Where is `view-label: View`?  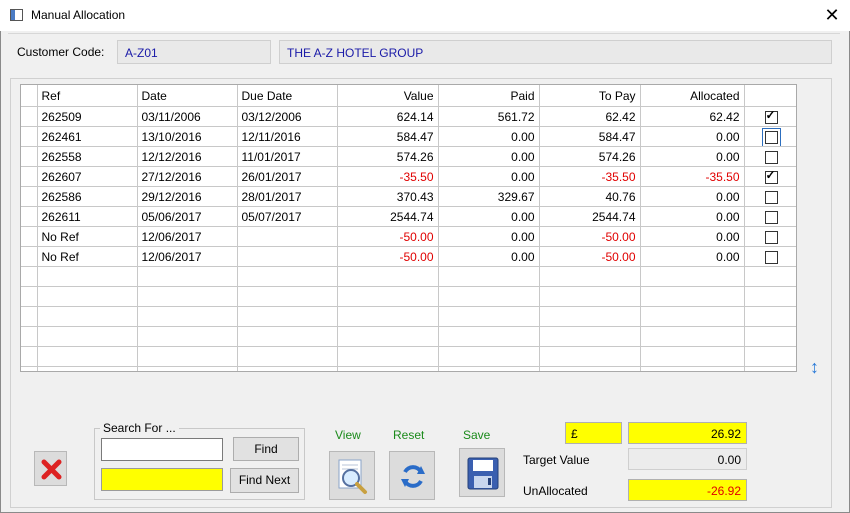
view-label: View is located at coordinates (348, 435).